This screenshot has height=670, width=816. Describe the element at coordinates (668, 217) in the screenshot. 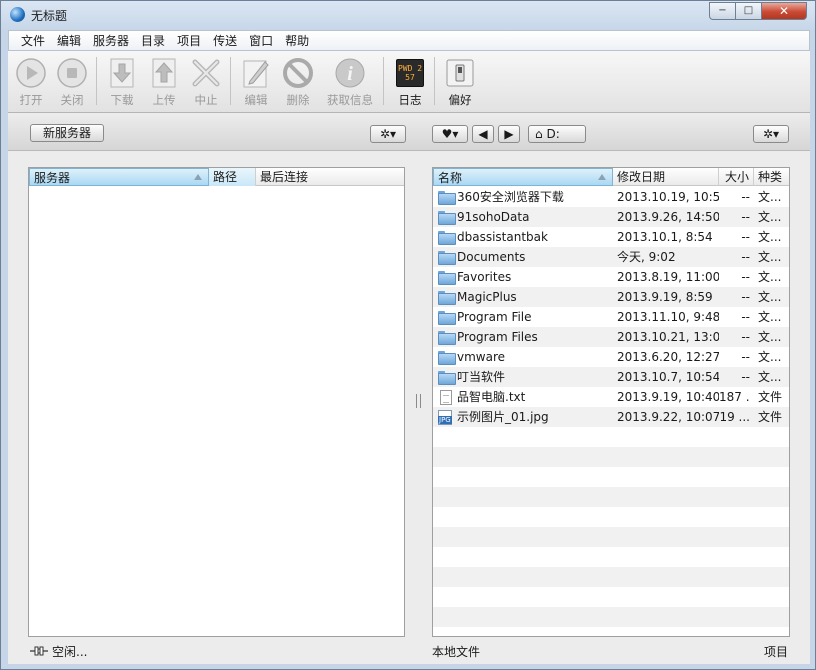

I see `file-date: 2013.9.26, 14:50` at that location.